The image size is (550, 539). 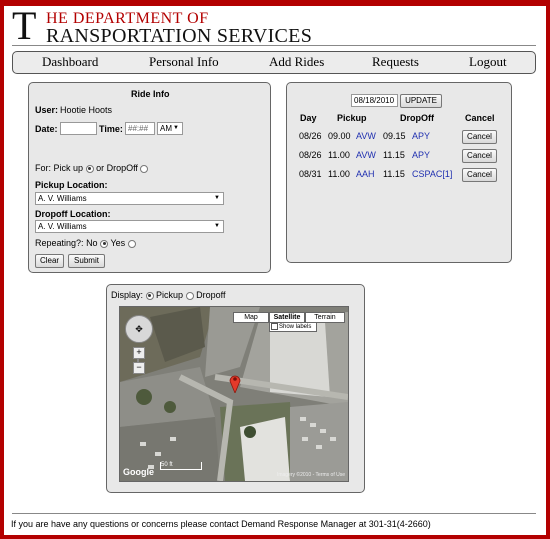 I want to click on pickup-location-select: A. V. Williams ▼, so click(x=129, y=198).